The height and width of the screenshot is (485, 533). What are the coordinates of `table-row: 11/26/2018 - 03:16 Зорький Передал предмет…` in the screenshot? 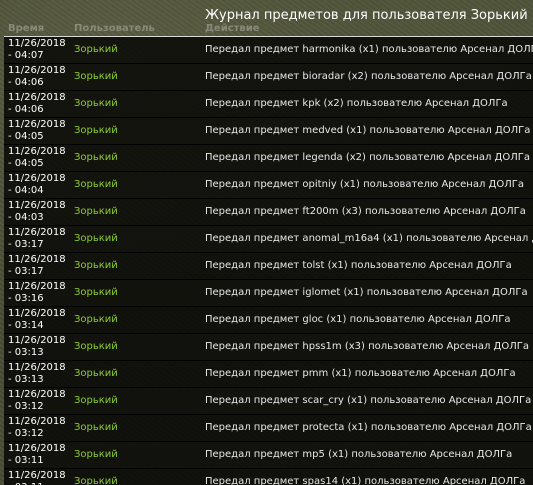 It's located at (268, 293).